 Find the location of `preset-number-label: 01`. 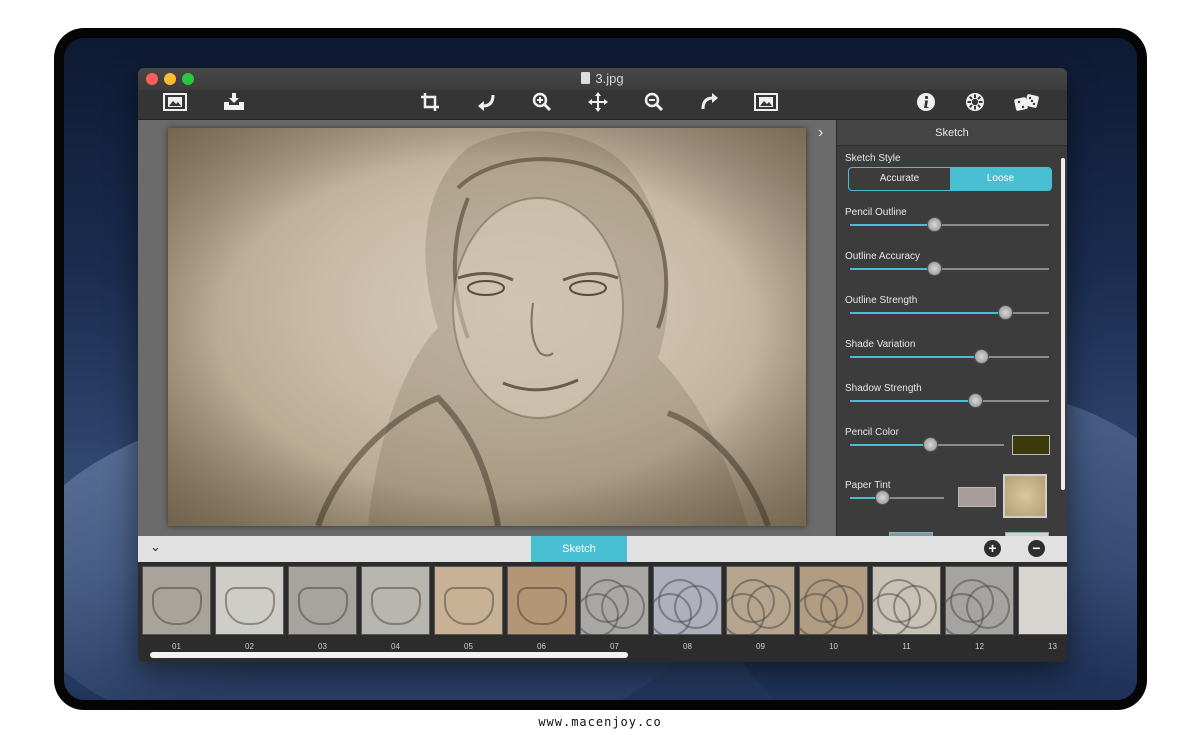

preset-number-label: 01 is located at coordinates (176, 646).